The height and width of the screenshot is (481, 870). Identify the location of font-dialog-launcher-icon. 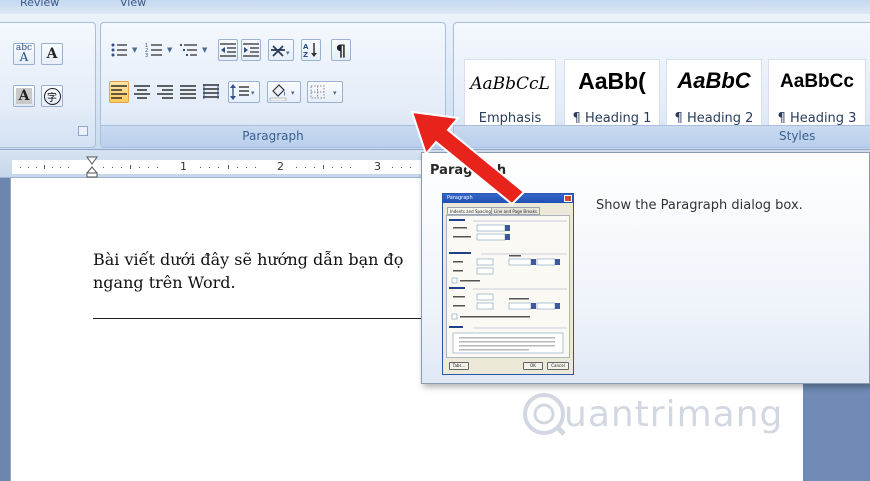
(83, 131).